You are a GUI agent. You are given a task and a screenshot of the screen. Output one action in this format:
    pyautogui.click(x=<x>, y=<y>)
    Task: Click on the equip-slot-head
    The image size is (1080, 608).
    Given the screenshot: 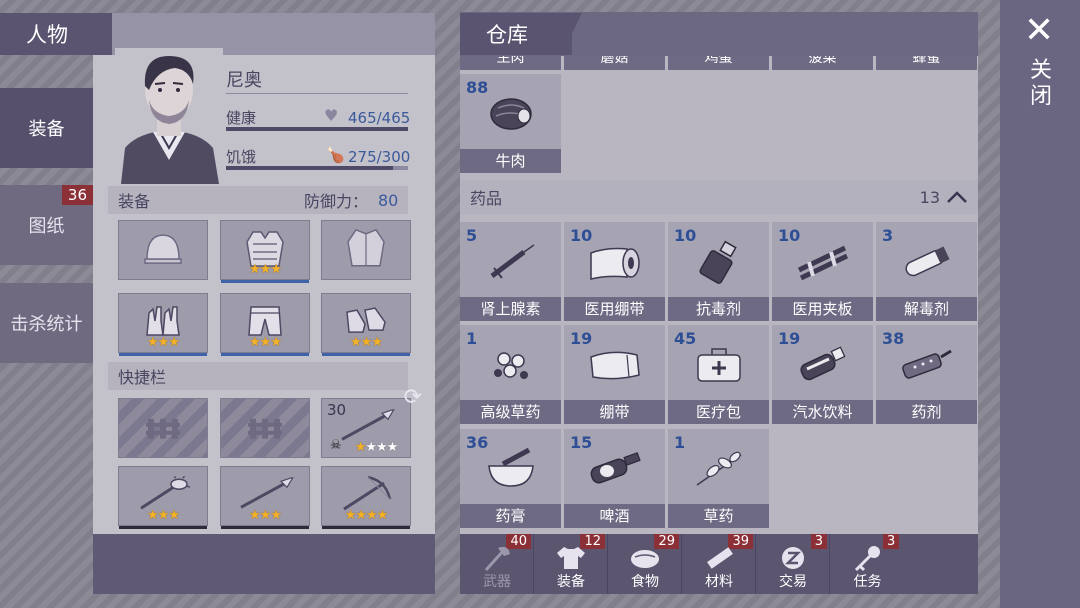 What is the action you would take?
    pyautogui.click(x=163, y=250)
    